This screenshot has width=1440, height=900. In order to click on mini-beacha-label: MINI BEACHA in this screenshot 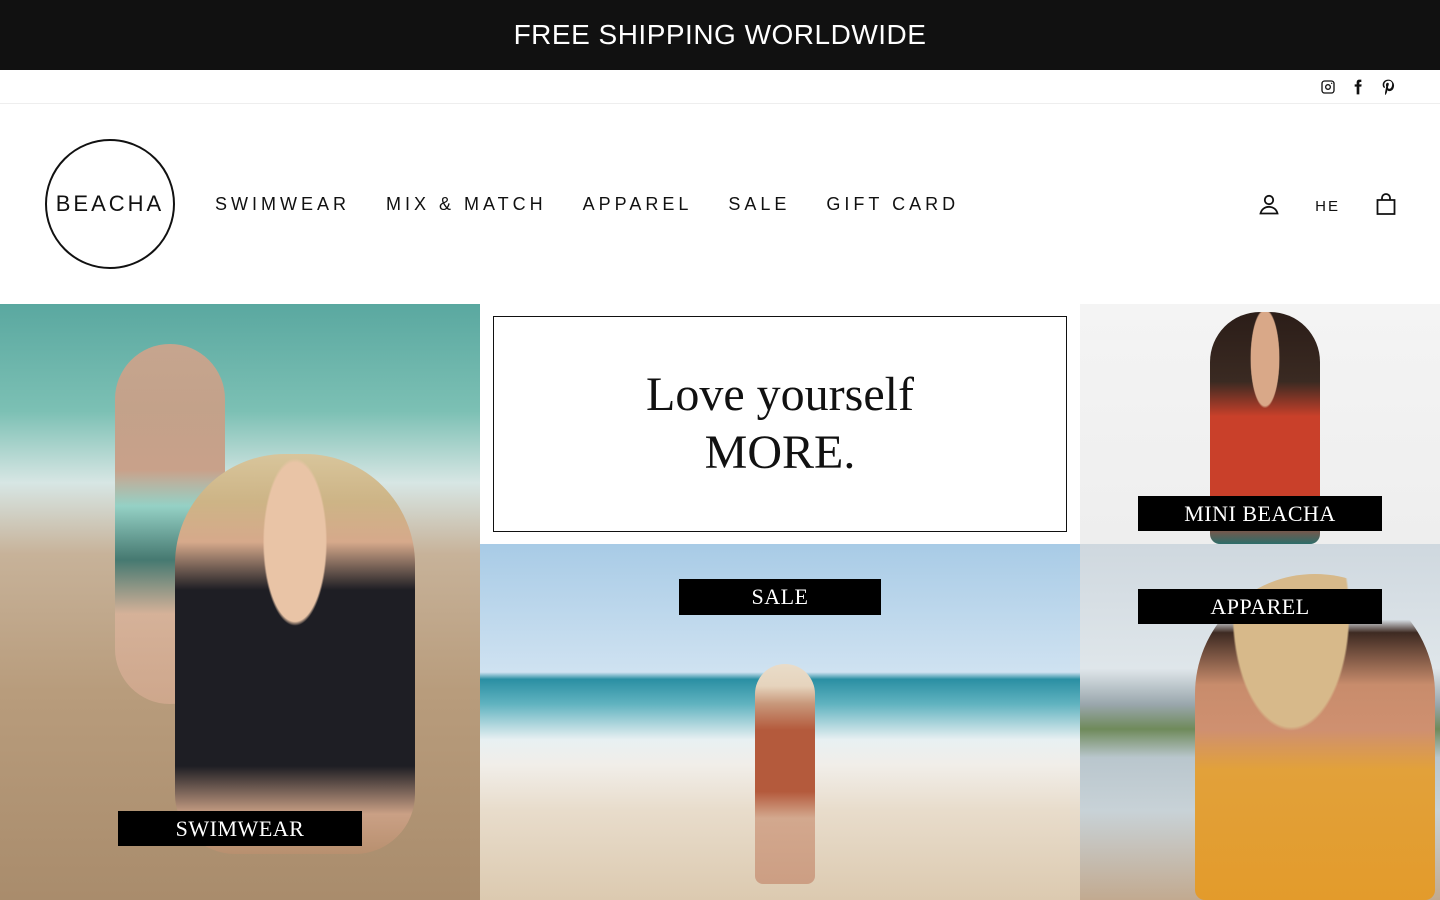, I will do `click(1260, 513)`.